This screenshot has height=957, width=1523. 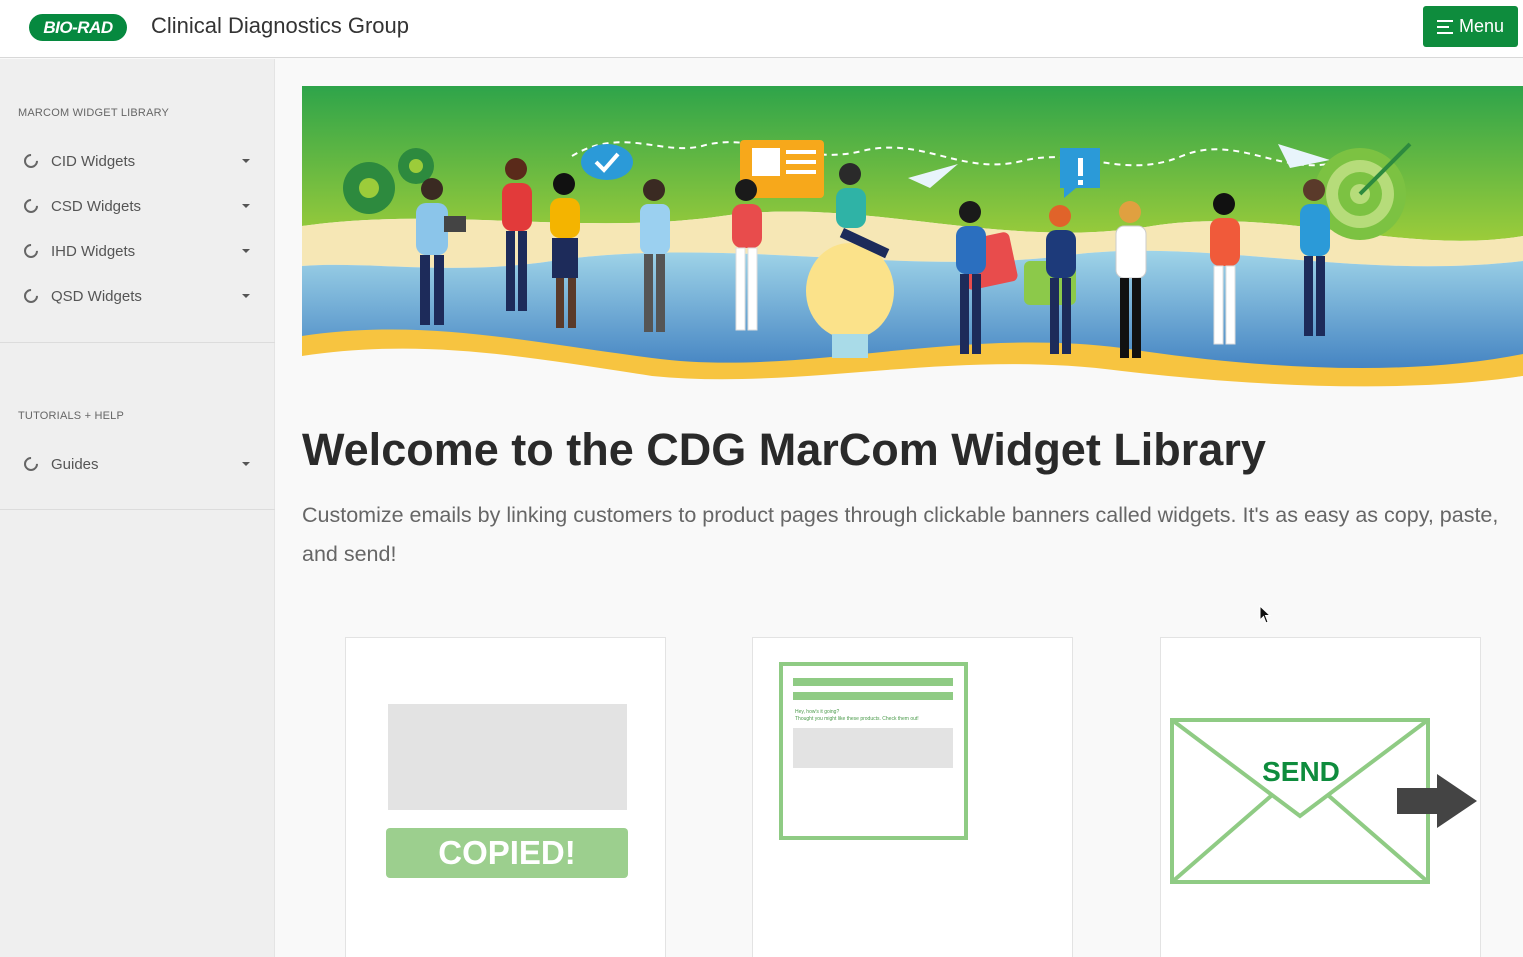 I want to click on logo-text: BIO-RAD, so click(x=78, y=27).